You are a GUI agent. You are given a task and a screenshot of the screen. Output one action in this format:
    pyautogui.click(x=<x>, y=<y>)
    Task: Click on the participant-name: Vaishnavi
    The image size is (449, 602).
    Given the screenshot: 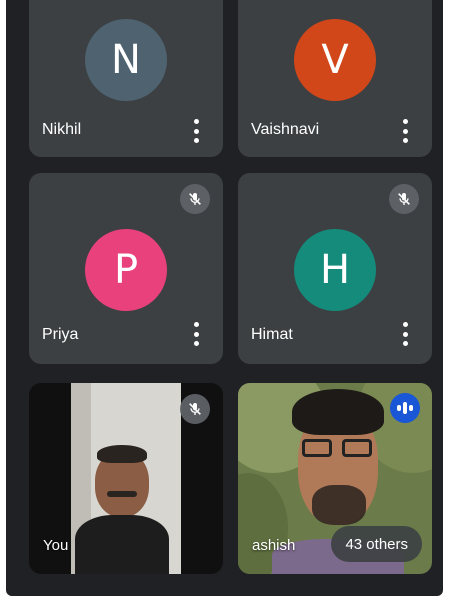 What is the action you would take?
    pyautogui.click(x=285, y=129)
    